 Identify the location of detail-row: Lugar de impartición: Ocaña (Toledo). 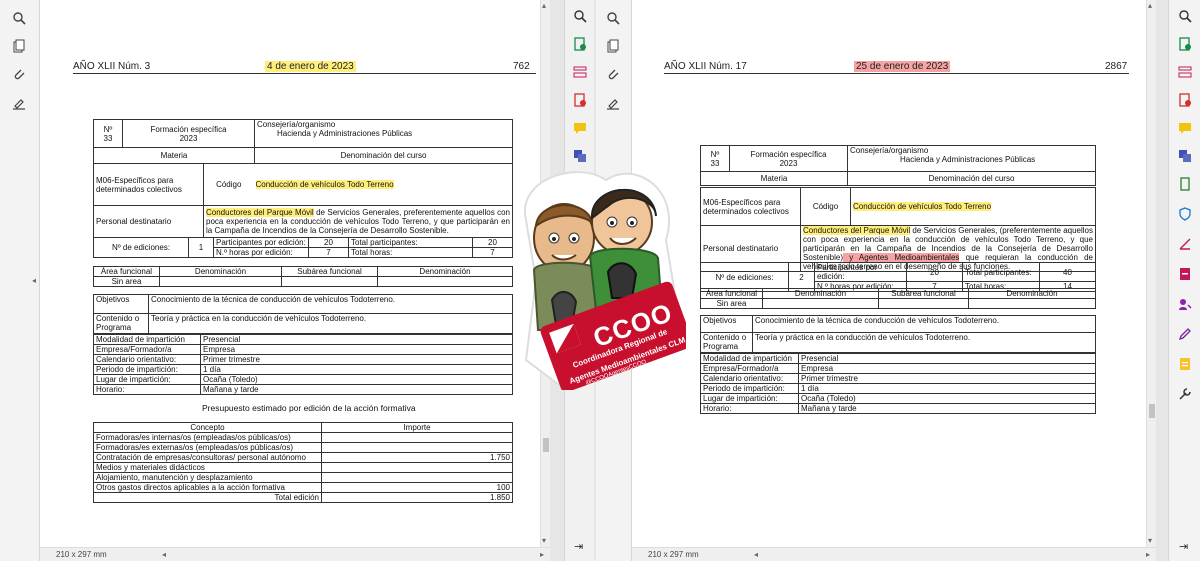
(898, 398).